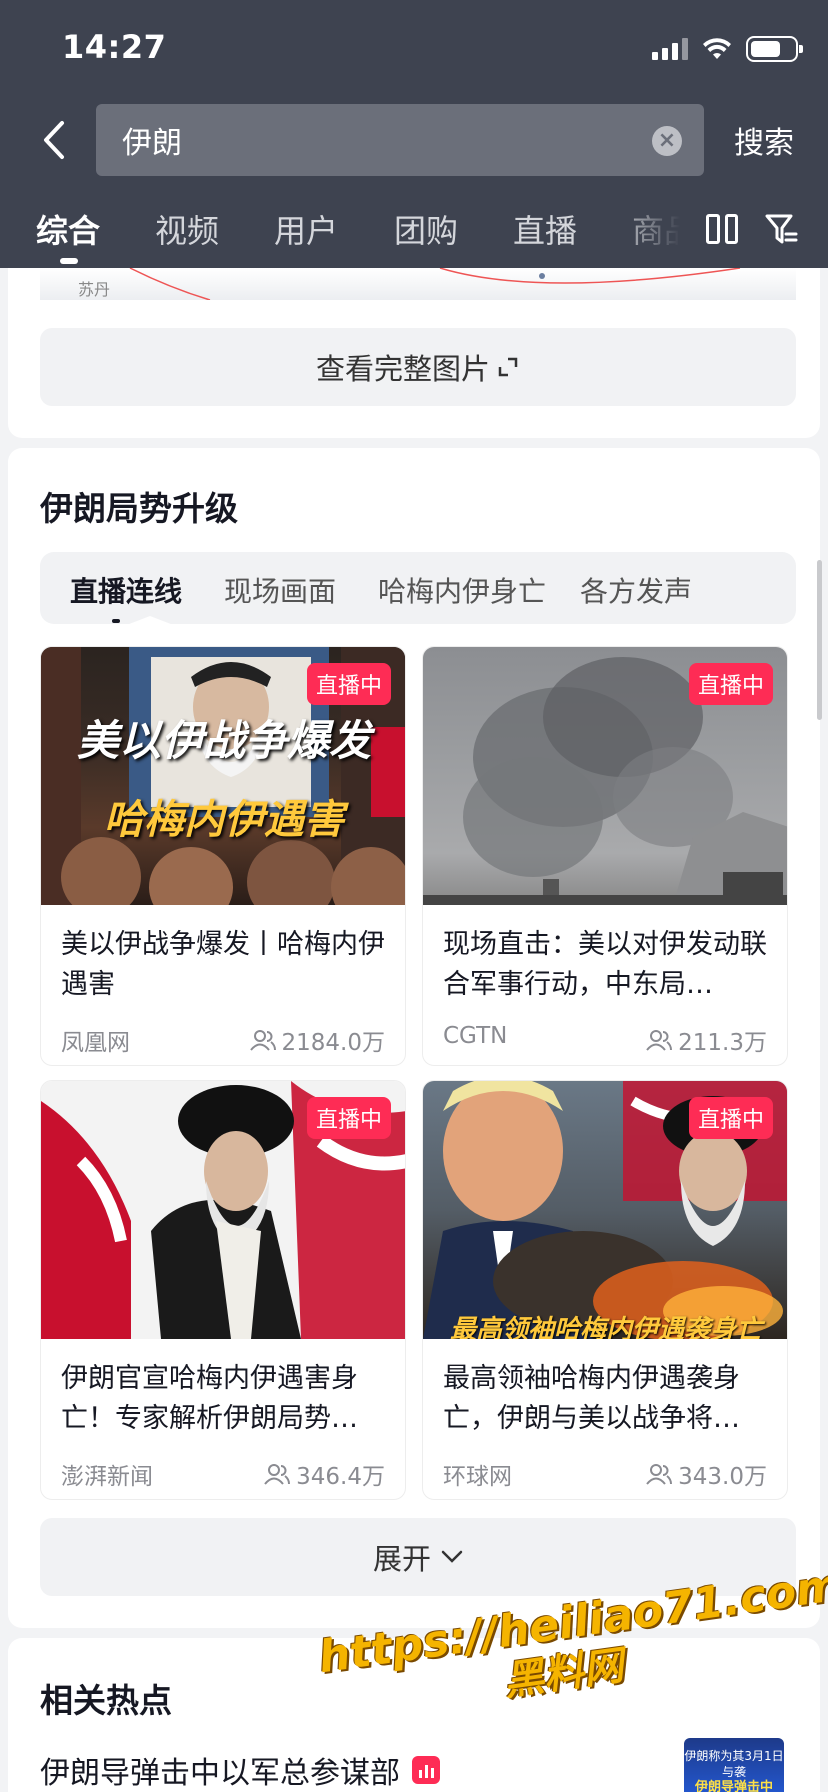 This screenshot has height=1792, width=828. I want to click on subtab-khamenei: 哈梅内伊身亡, so click(462, 590).